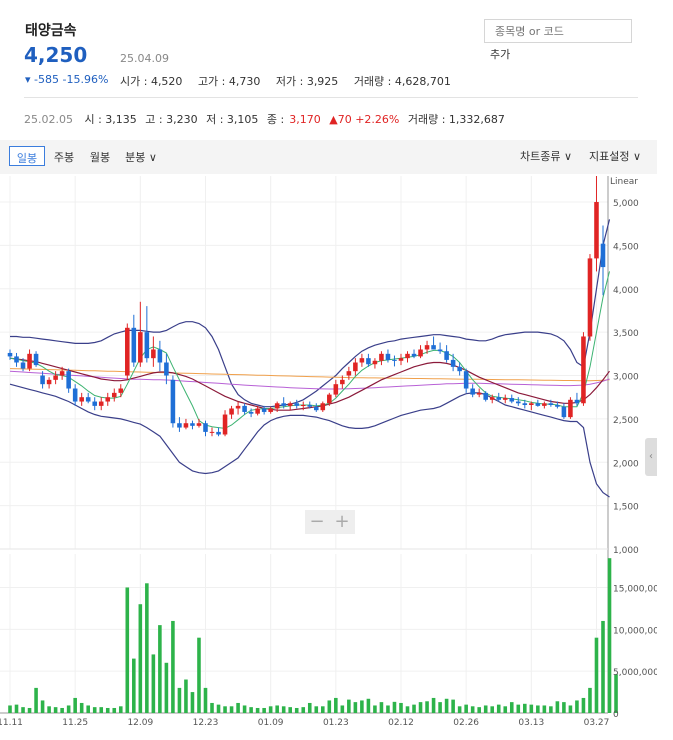 Image resolution: width=673 pixels, height=740 pixels. Describe the element at coordinates (651, 457) in the screenshot. I see `side-panel-toggle: ‹` at that location.